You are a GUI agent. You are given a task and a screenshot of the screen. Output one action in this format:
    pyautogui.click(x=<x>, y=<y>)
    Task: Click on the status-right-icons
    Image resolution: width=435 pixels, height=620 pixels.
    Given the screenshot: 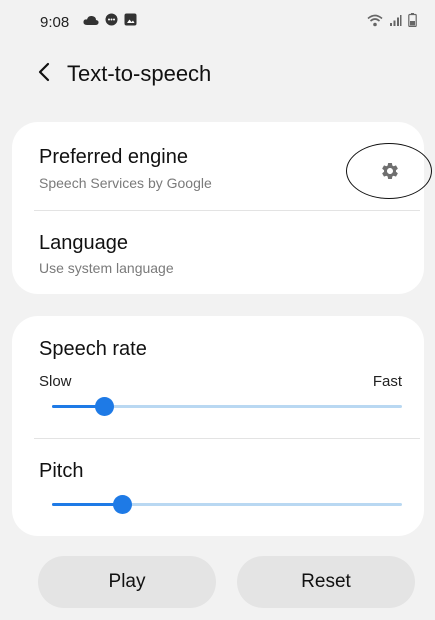 What is the action you would take?
    pyautogui.click(x=392, y=22)
    